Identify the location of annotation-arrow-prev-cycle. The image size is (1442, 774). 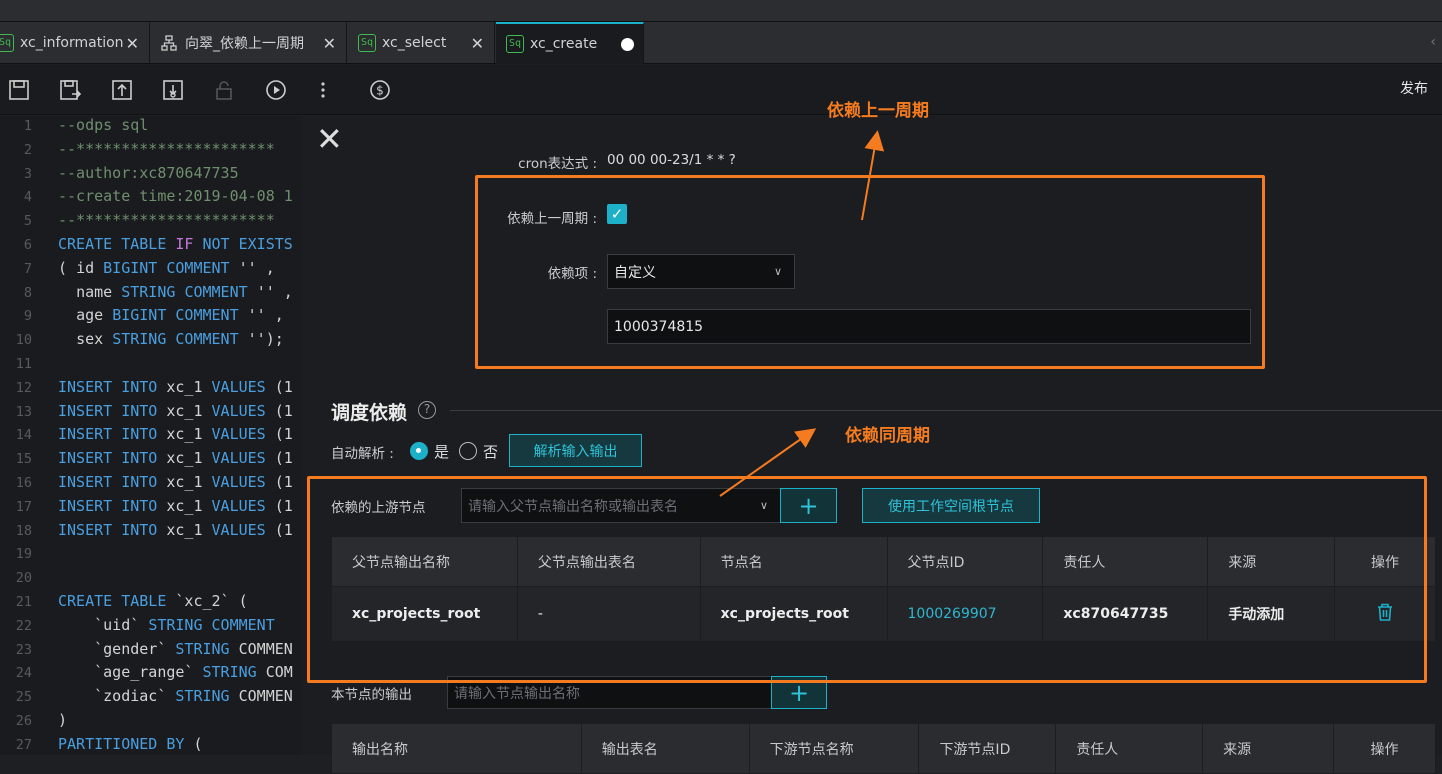
(873, 175).